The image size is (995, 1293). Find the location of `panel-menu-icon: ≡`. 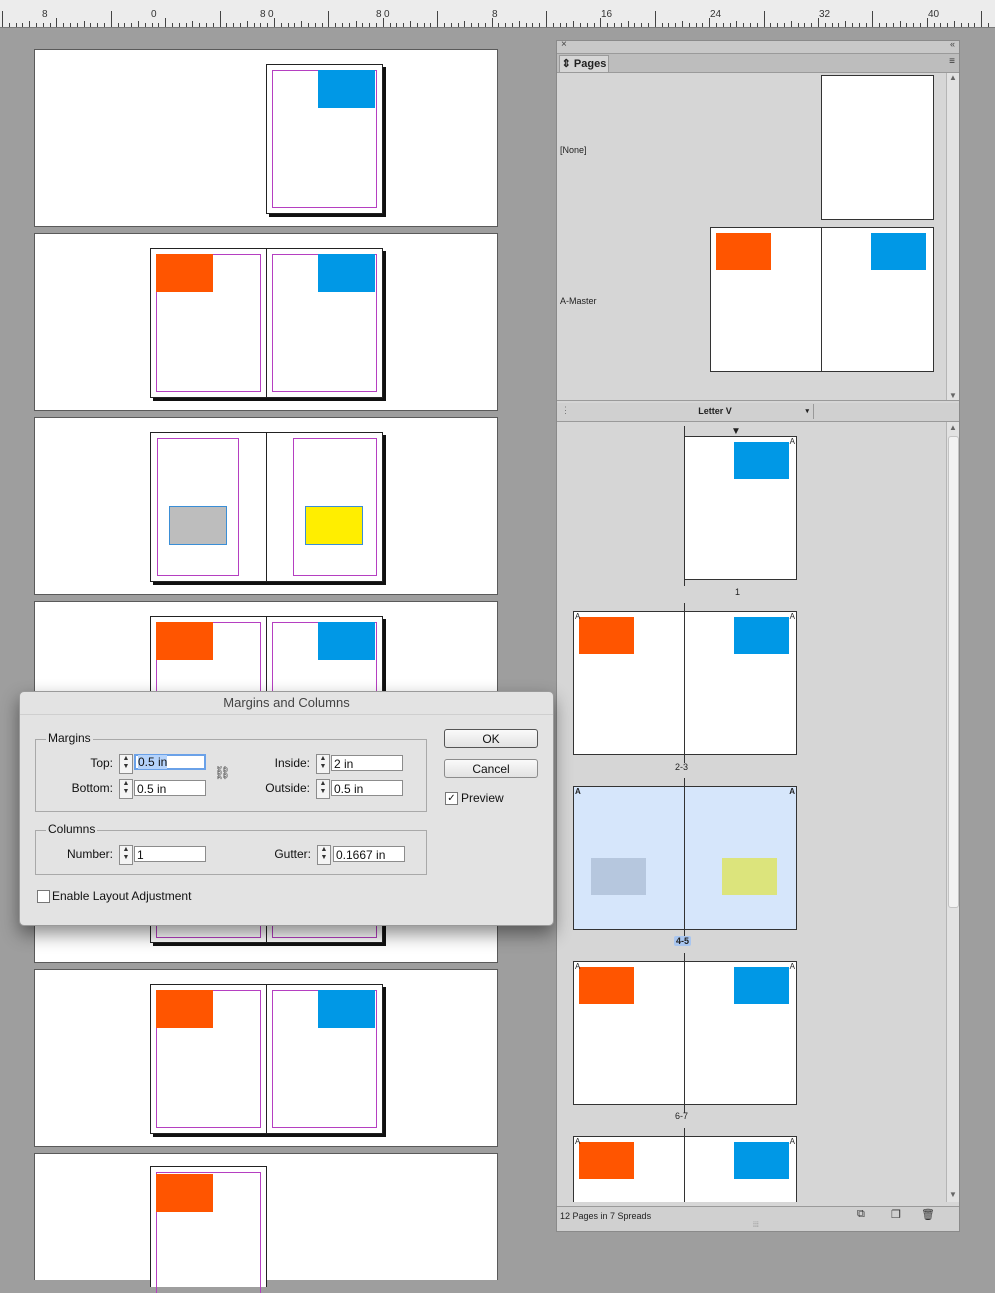

panel-menu-icon: ≡ is located at coordinates (952, 61).